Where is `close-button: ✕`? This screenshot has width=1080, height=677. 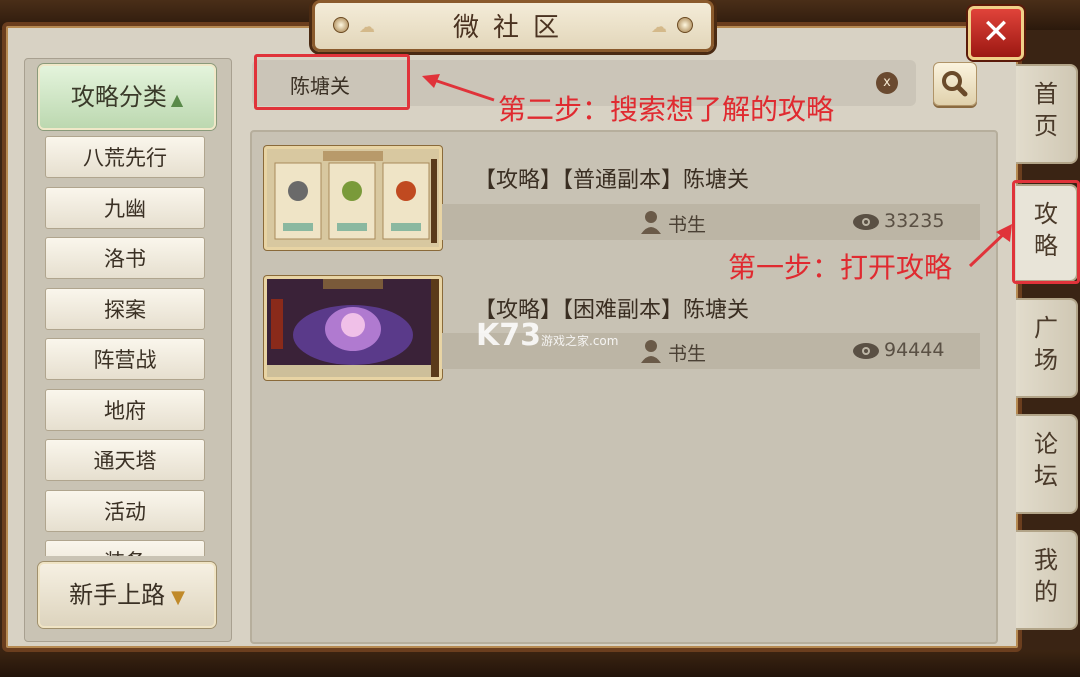 close-button: ✕ is located at coordinates (996, 33).